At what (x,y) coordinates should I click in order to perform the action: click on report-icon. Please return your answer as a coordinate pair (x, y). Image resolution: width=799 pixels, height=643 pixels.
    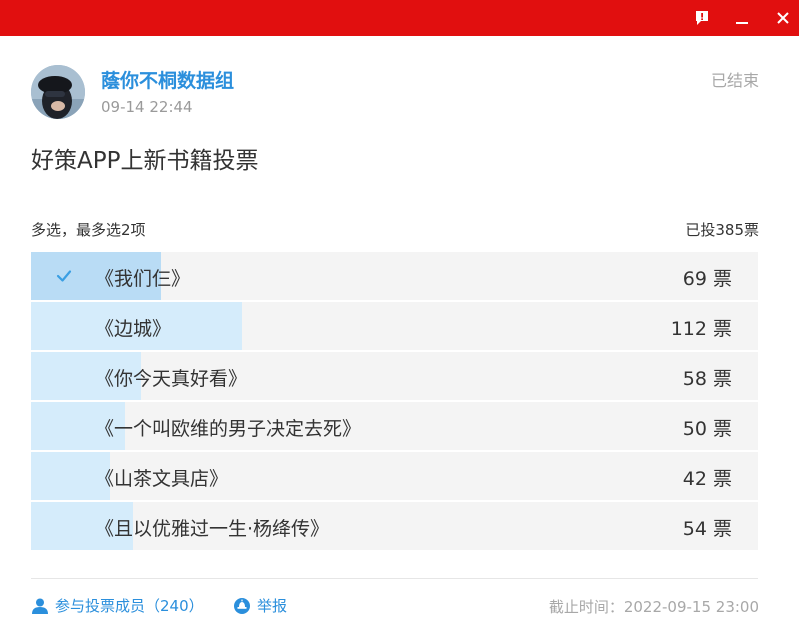
    Looking at the image, I should click on (242, 605).